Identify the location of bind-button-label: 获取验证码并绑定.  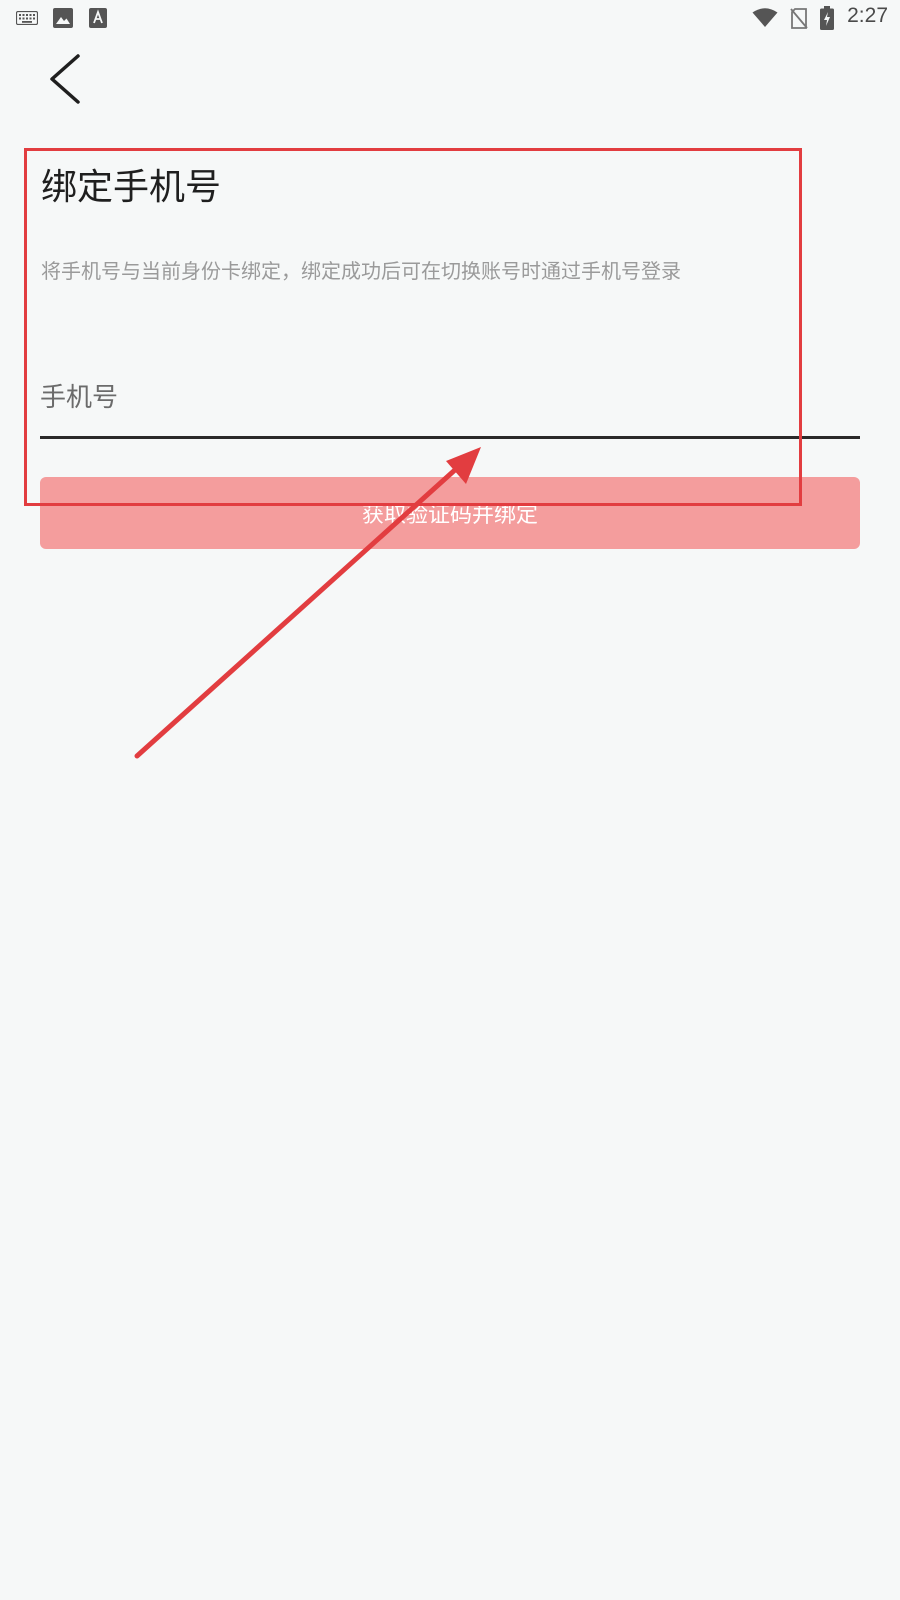
(449, 515).